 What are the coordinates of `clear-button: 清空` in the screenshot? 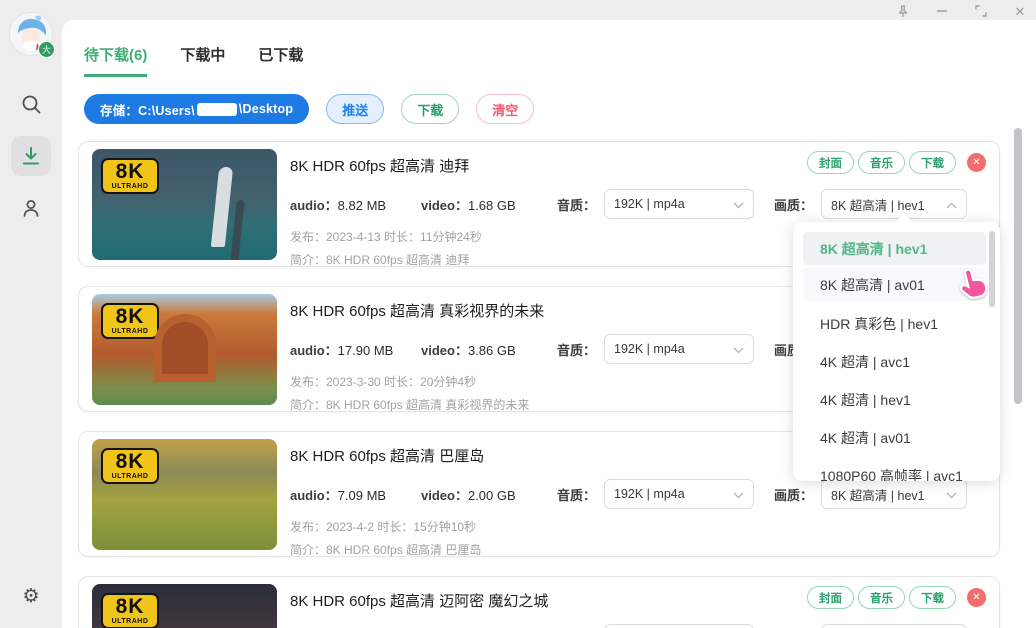 It's located at (505, 109).